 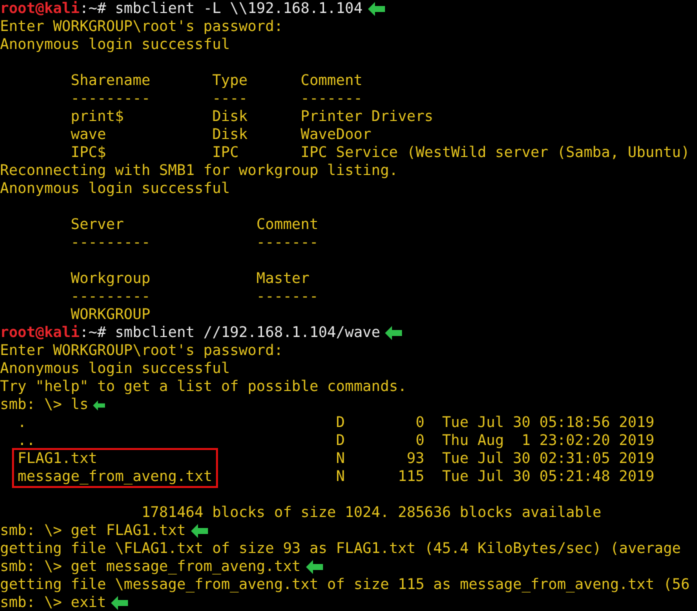 What do you see at coordinates (415, 459) in the screenshot?
I see `file-listing-cell-text: 93` at bounding box center [415, 459].